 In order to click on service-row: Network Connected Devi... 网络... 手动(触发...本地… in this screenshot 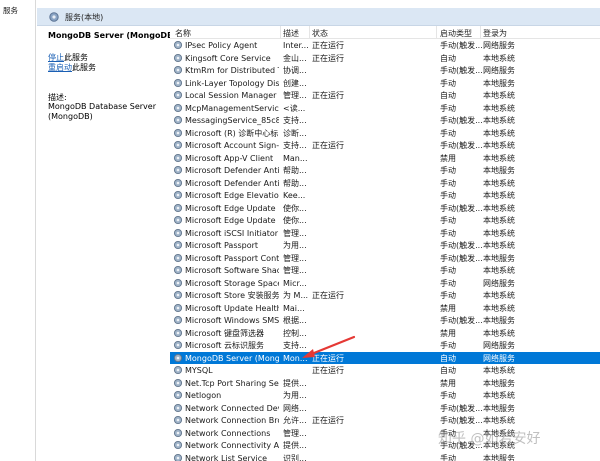, I will do `click(385, 408)`.